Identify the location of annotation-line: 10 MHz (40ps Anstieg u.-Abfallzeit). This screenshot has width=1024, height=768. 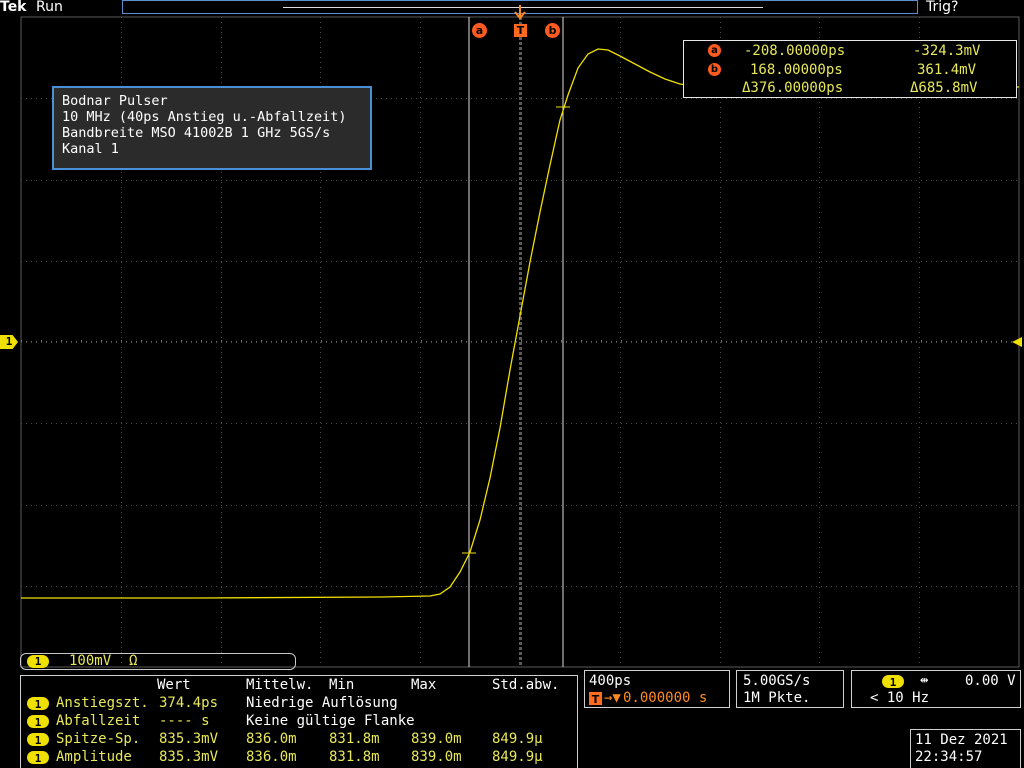
(204, 117).